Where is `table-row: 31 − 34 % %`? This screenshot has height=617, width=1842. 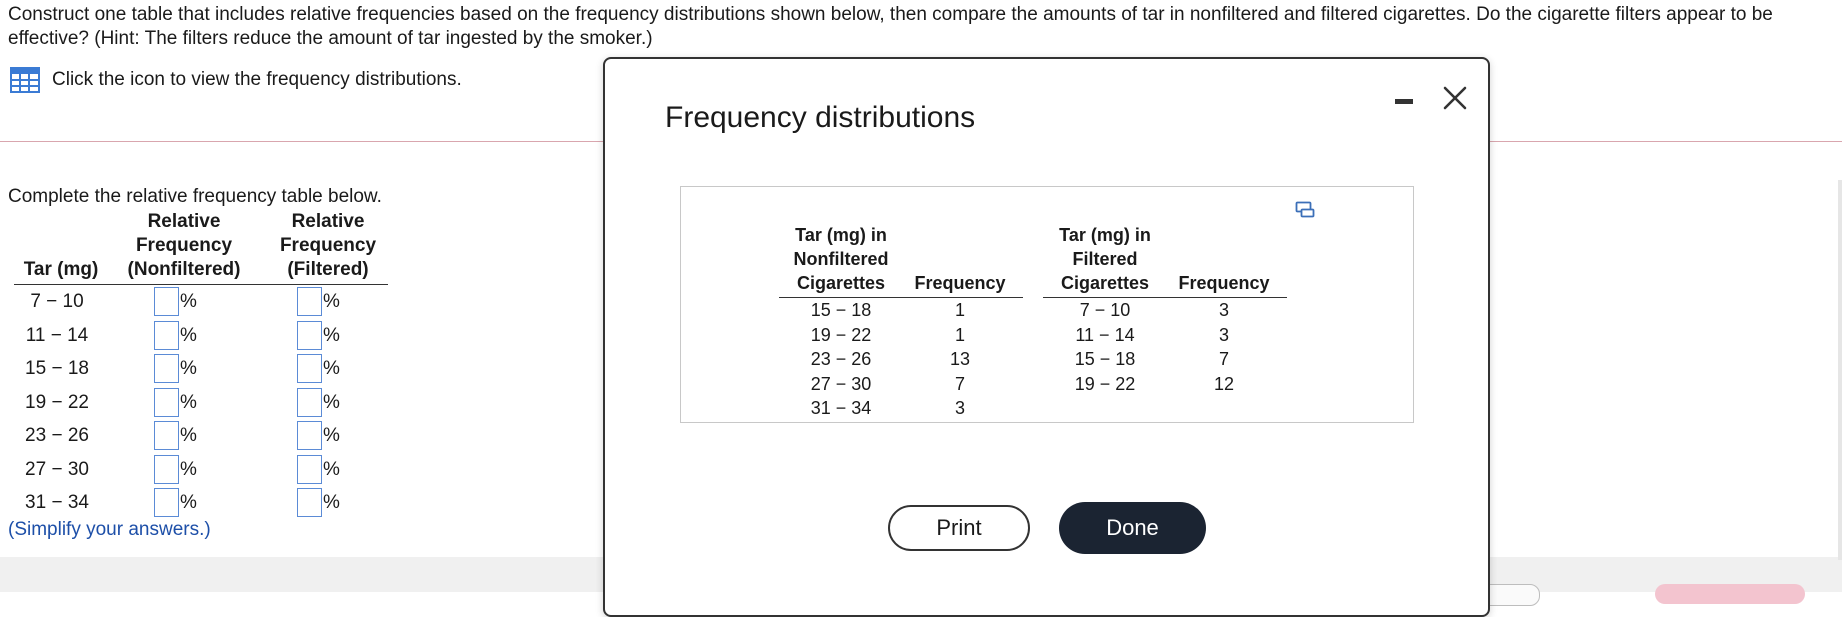 table-row: 31 − 34 % % is located at coordinates (198, 503).